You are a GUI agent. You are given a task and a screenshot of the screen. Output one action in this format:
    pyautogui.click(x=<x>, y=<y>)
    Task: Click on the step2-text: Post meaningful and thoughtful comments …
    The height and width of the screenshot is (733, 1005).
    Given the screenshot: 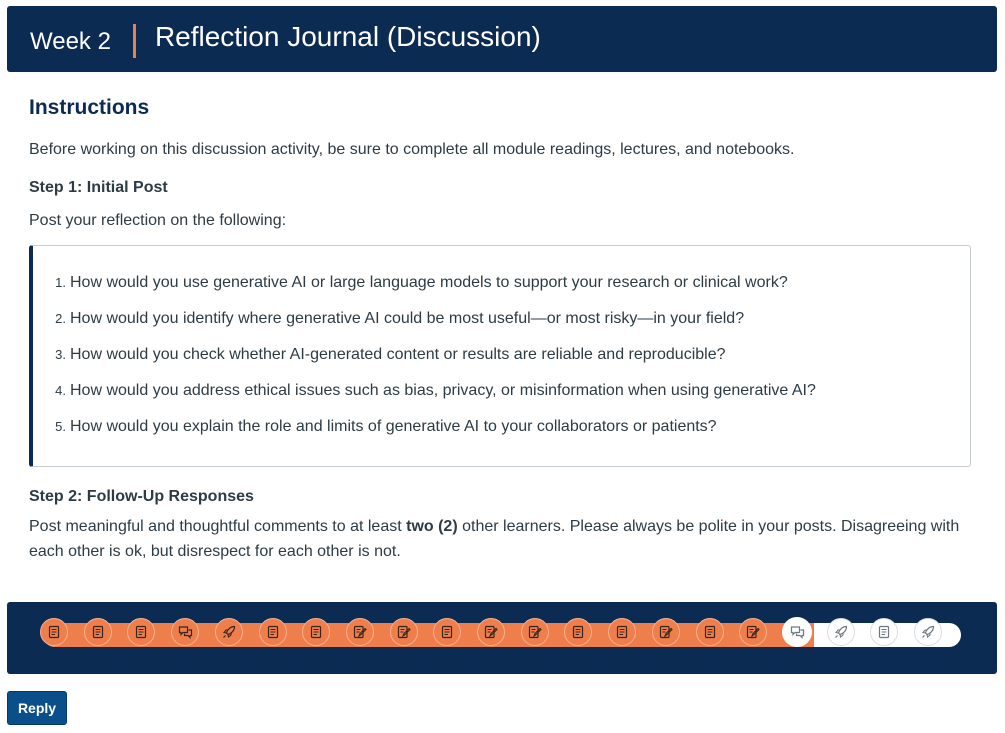 What is the action you would take?
    pyautogui.click(x=504, y=539)
    